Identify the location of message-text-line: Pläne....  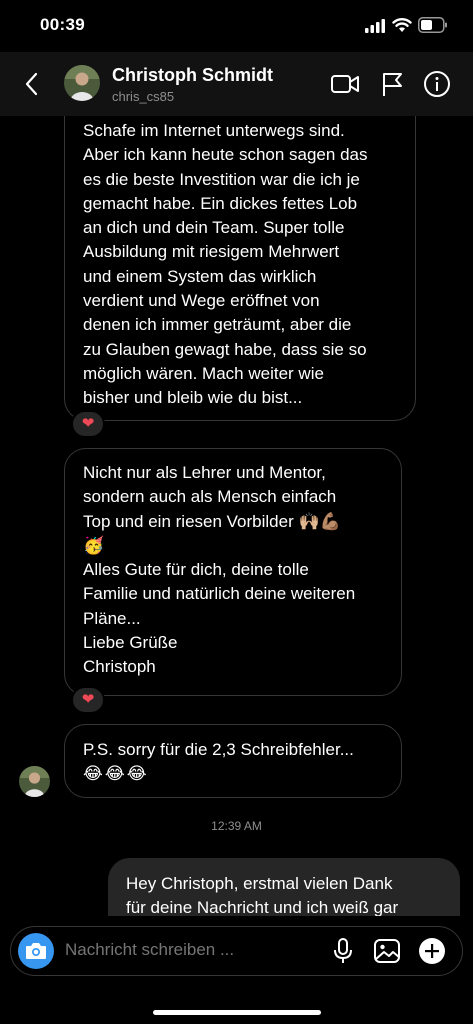
(112, 618).